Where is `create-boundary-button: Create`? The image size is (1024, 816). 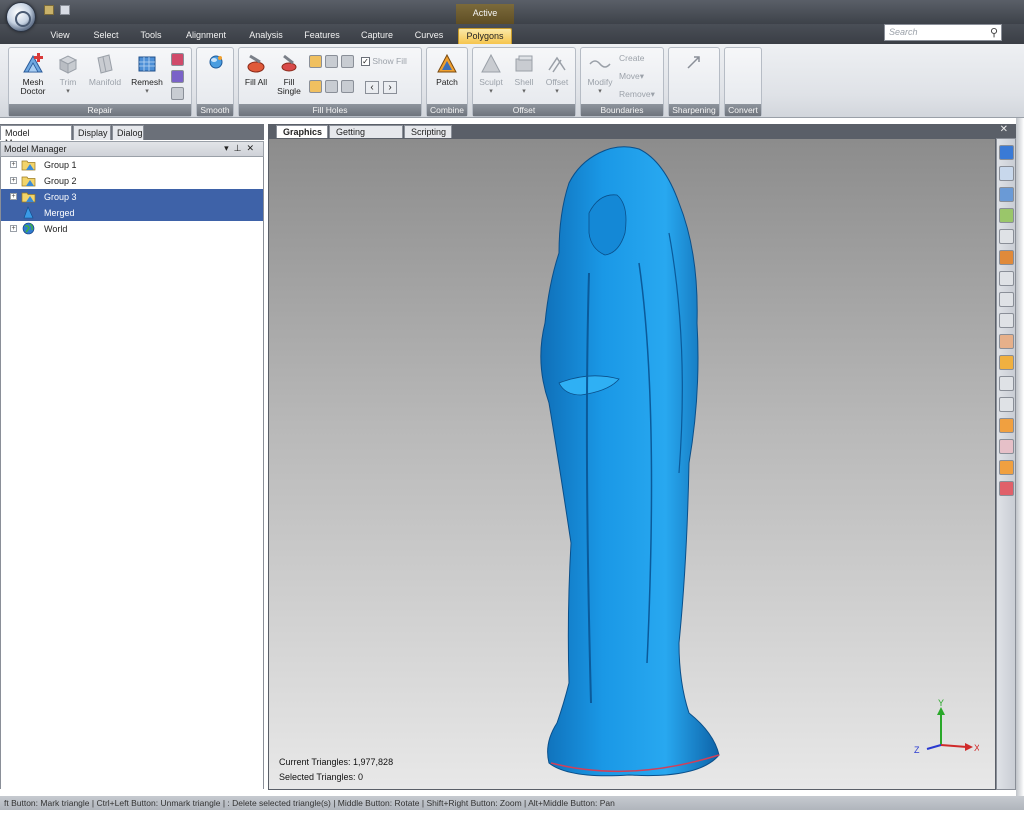
create-boundary-button: Create is located at coordinates (640, 58).